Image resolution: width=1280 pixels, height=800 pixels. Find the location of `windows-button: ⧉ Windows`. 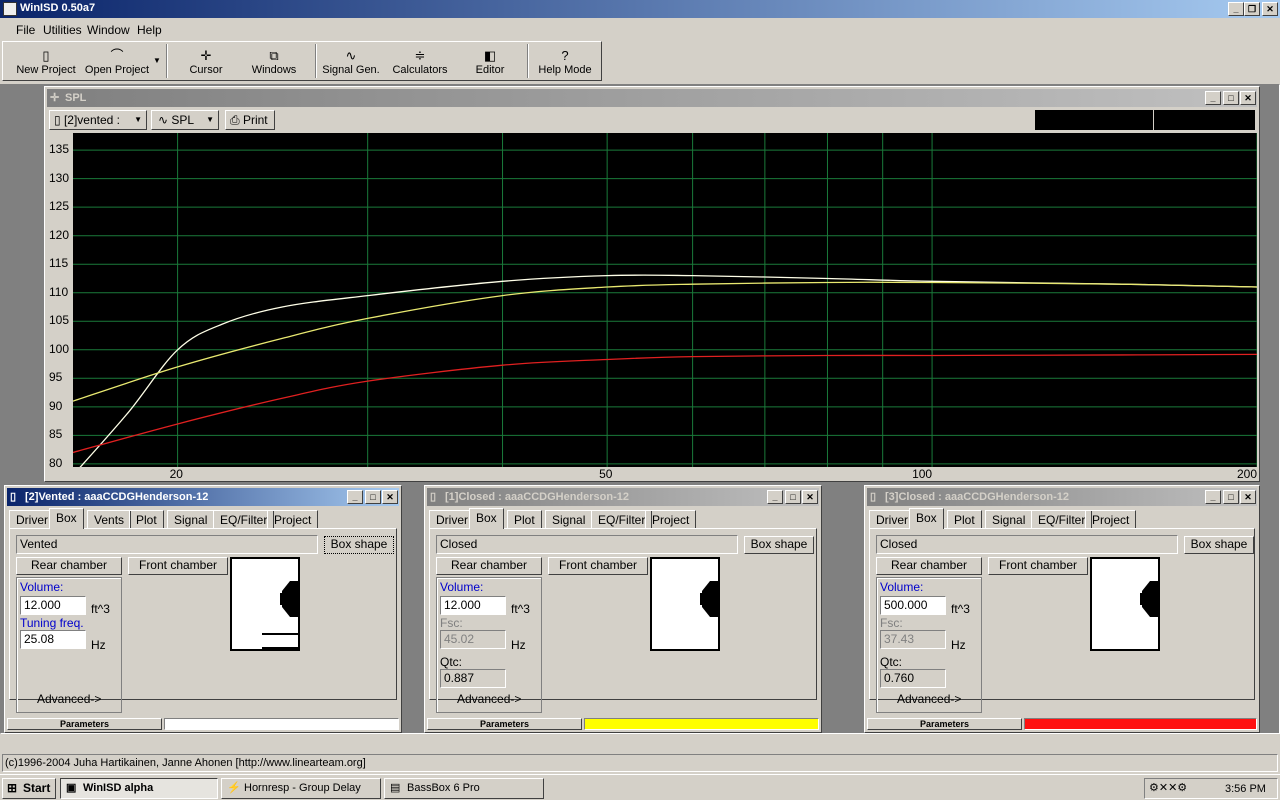

windows-button: ⧉ Windows is located at coordinates (274, 62).